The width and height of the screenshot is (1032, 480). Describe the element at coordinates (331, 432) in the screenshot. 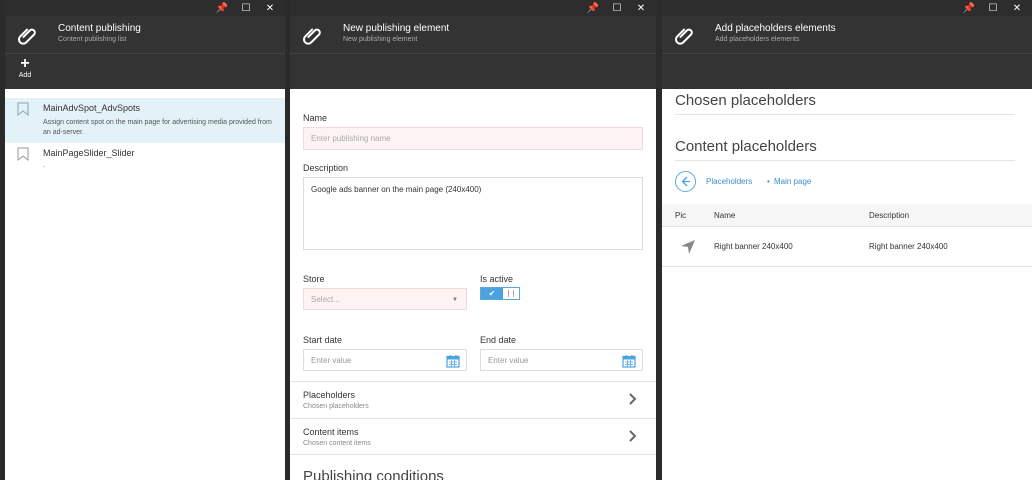

I see `nav-row-title: Content items` at that location.